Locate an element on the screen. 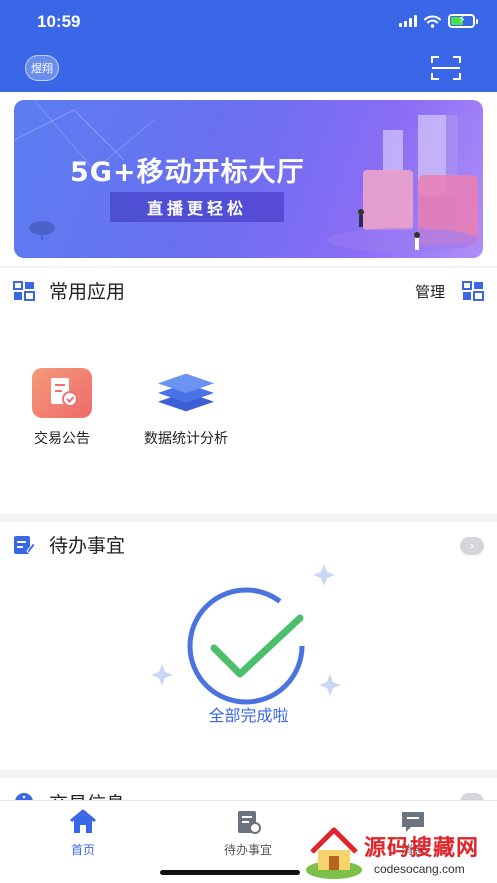 This screenshot has width=497, height=883. tab-home: 首页 is located at coordinates (83, 833).